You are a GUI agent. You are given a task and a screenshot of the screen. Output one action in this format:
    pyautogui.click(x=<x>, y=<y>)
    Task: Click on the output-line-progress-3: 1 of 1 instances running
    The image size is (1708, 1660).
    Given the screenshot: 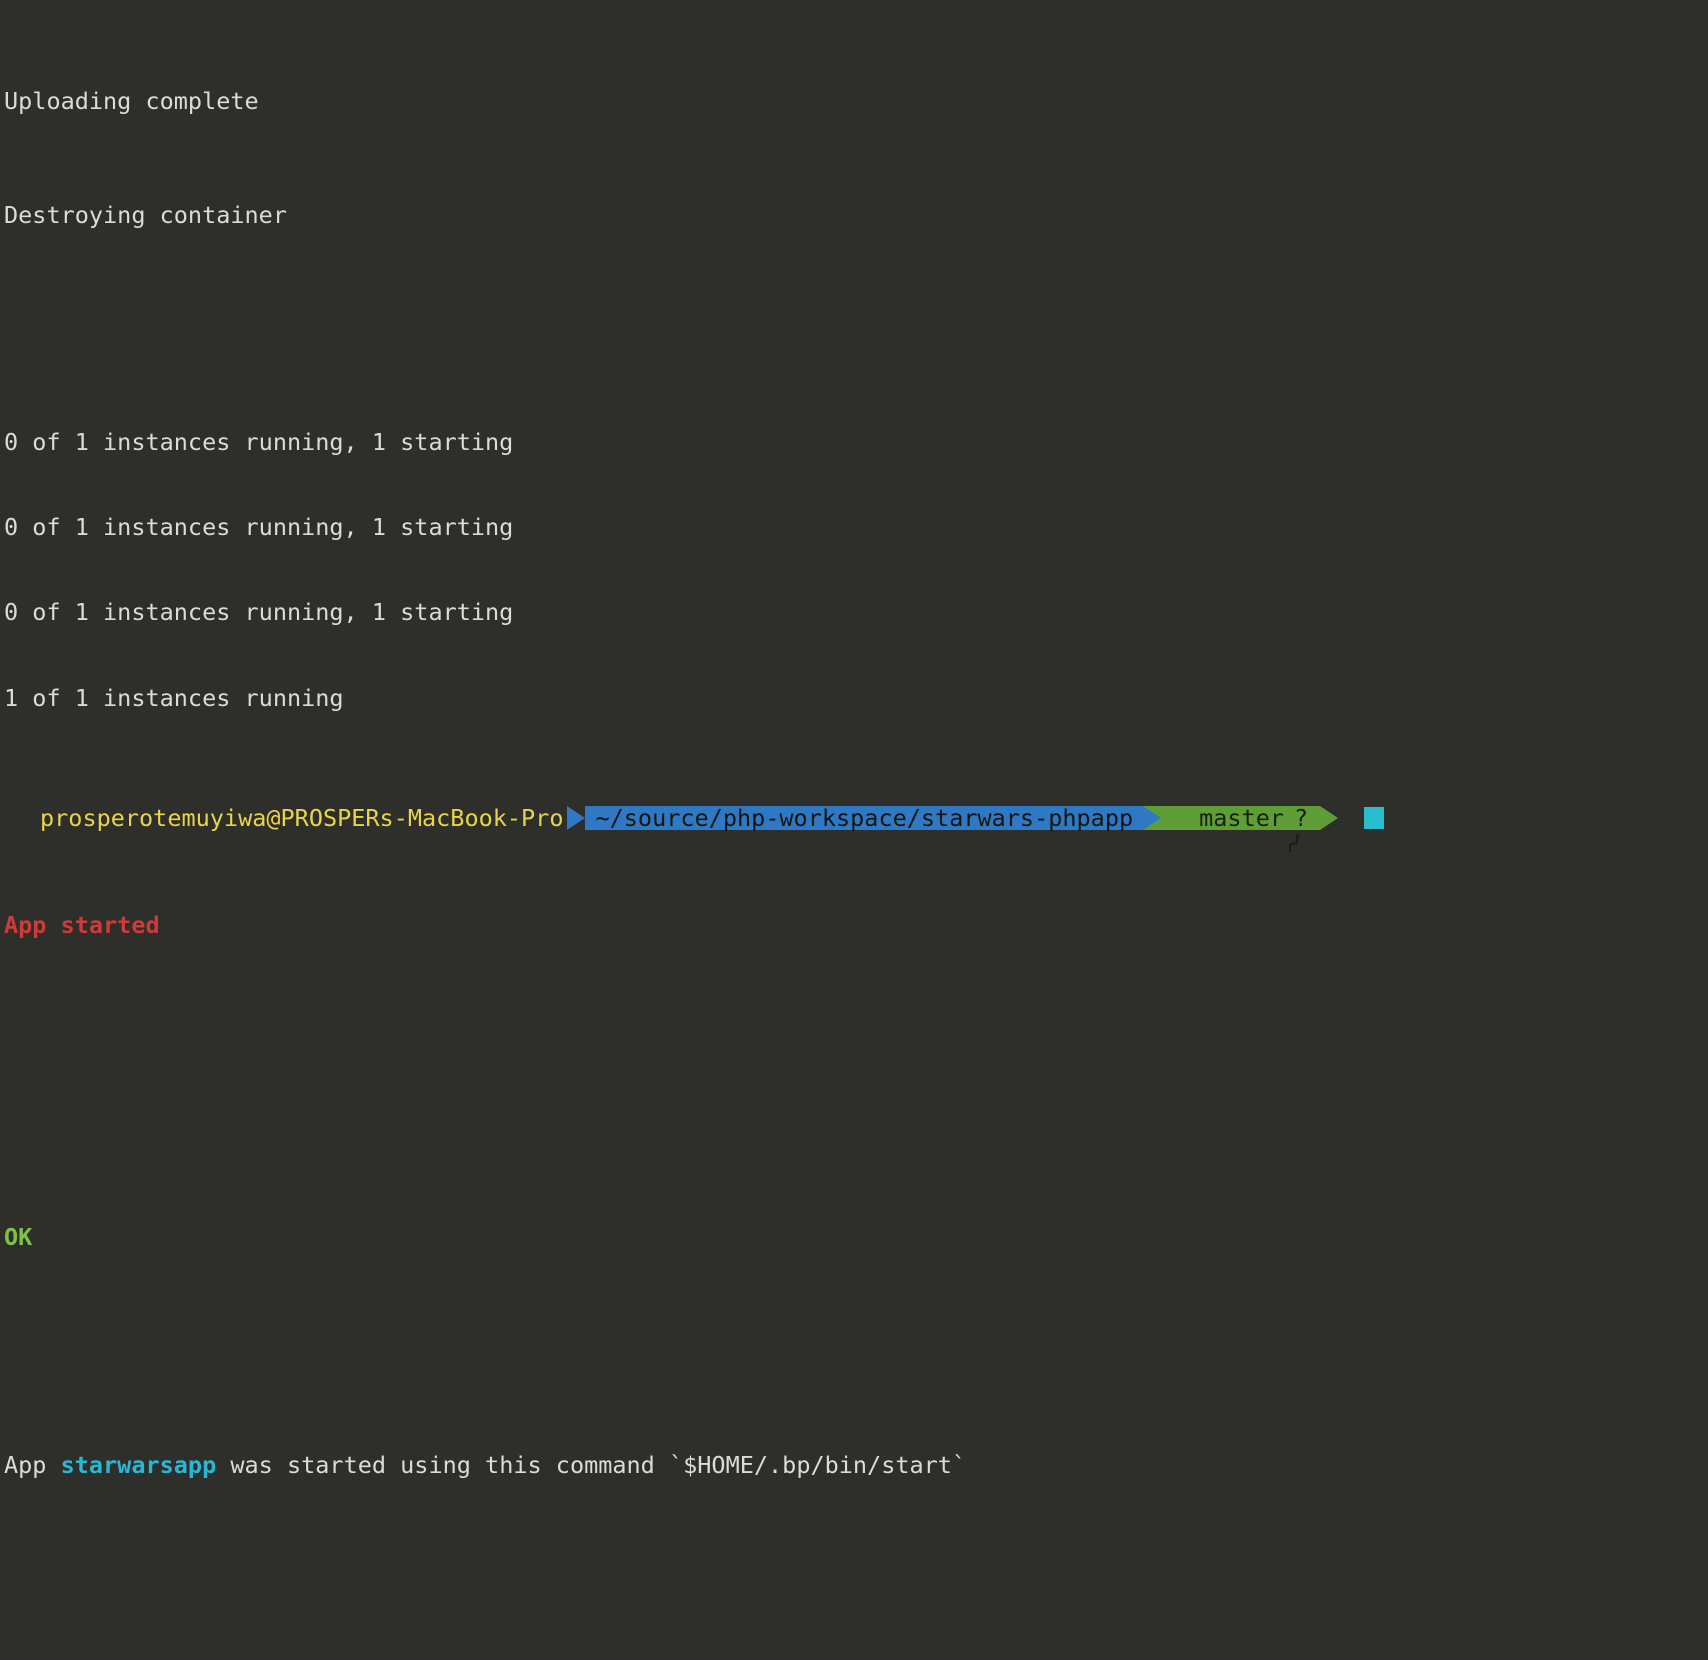 What is the action you would take?
    pyautogui.click(x=856, y=698)
    